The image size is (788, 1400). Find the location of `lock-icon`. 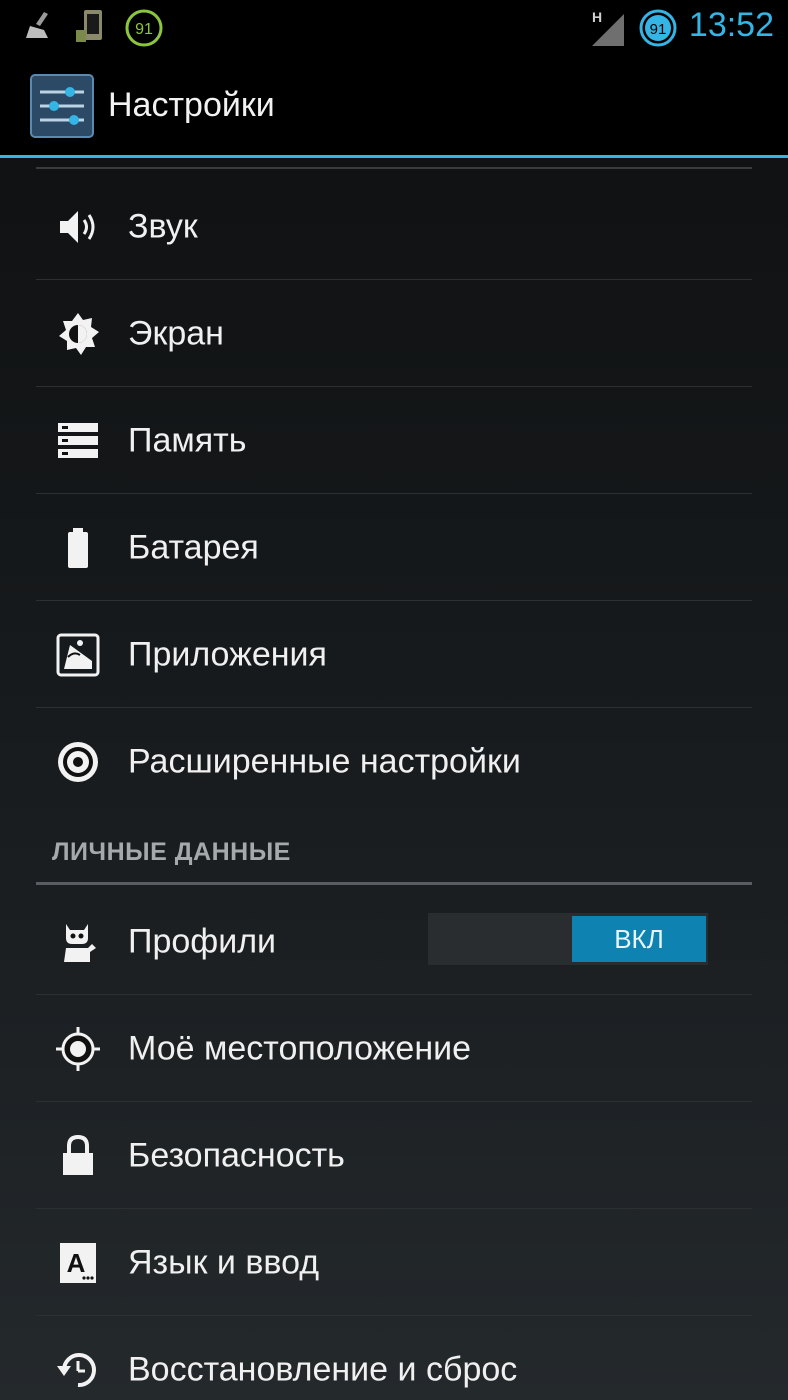

lock-icon is located at coordinates (78, 1156).